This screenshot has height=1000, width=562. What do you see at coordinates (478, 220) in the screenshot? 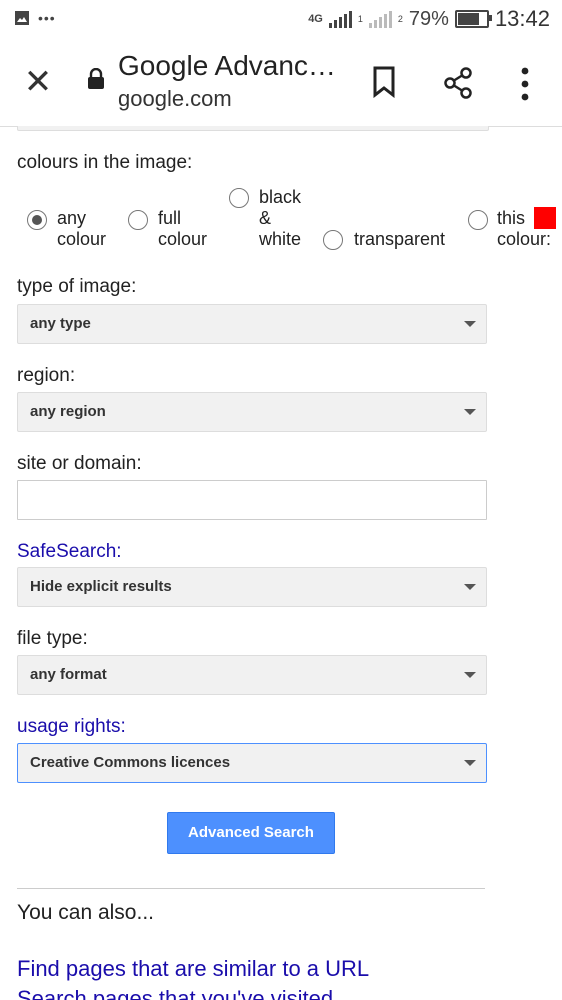
I see `radio-this-colour` at bounding box center [478, 220].